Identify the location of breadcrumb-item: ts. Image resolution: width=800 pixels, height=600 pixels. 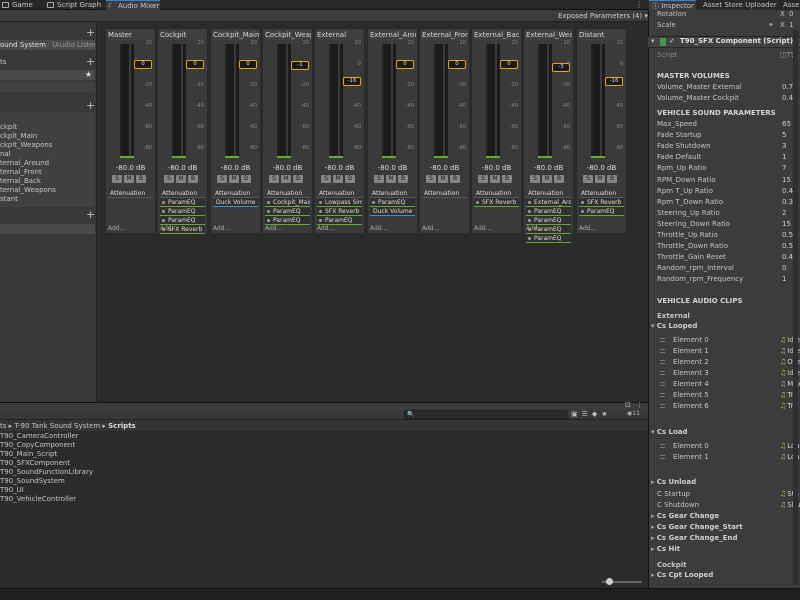
(3, 426).